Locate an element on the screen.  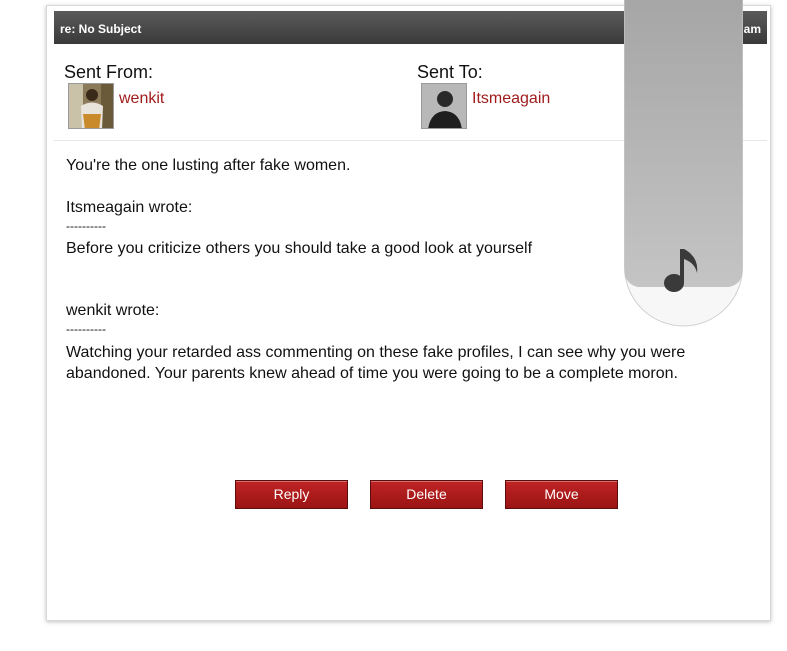
move-button: Move is located at coordinates (561, 494).